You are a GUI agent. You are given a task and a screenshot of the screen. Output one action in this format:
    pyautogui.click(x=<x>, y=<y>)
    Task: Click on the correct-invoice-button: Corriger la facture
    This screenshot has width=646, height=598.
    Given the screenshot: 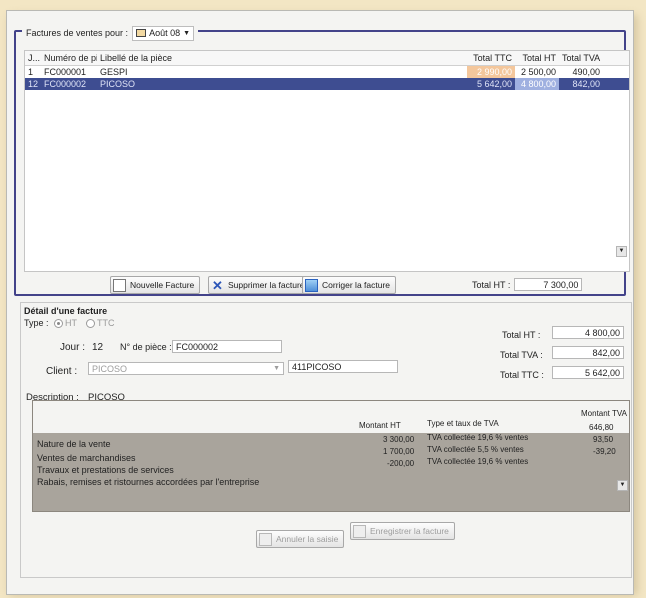 What is the action you would take?
    pyautogui.click(x=349, y=285)
    